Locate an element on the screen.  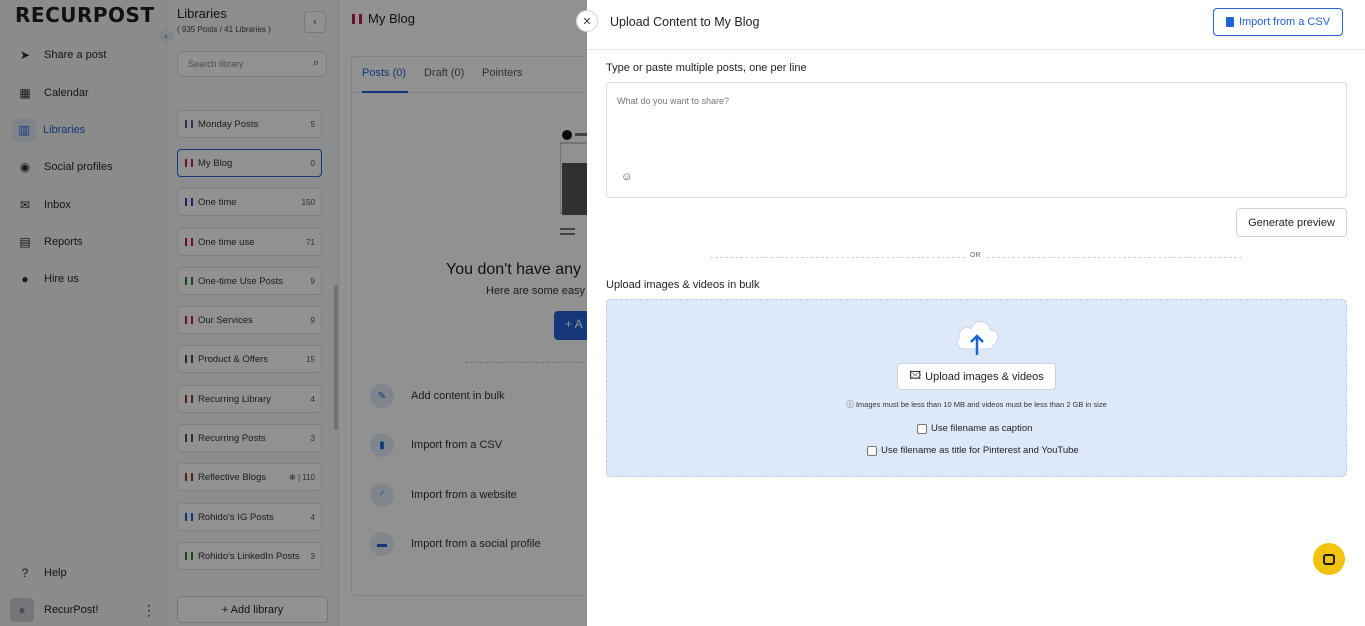
chat-support-button is located at coordinates (1329, 559).